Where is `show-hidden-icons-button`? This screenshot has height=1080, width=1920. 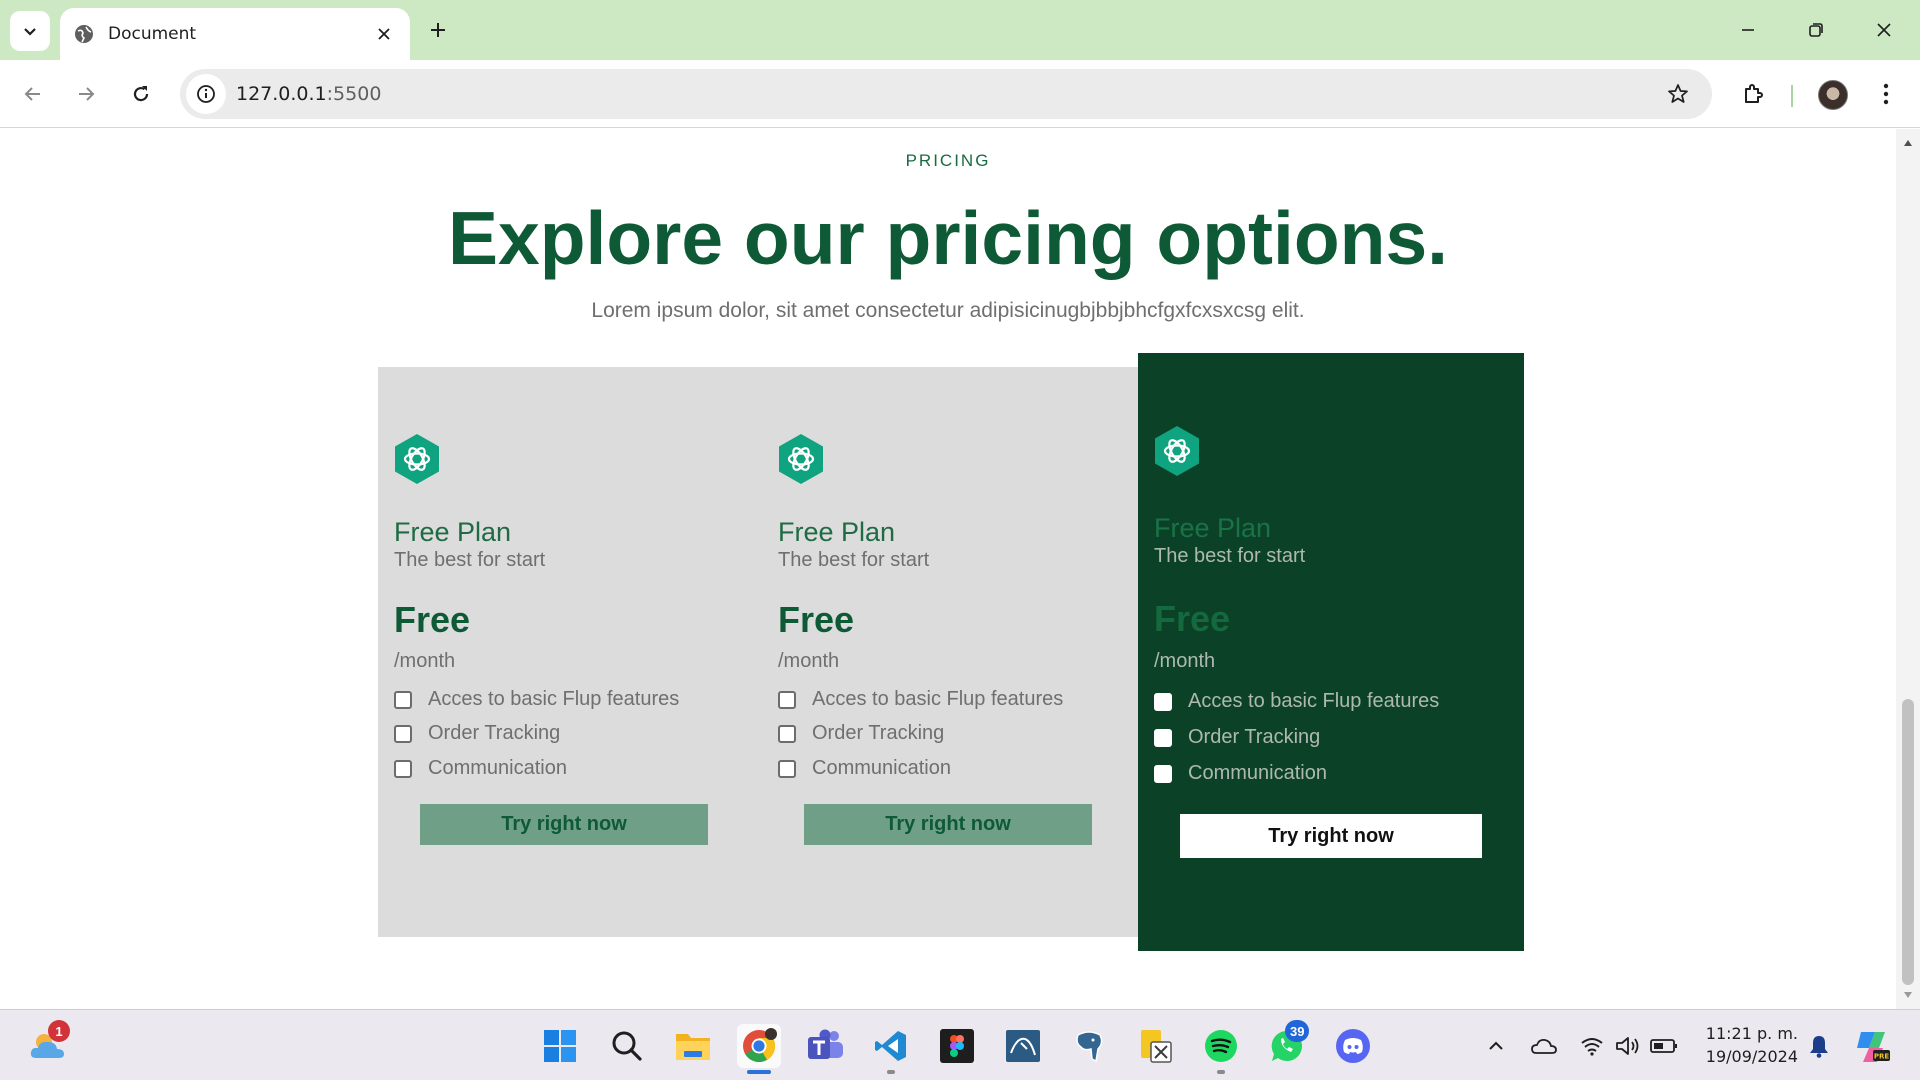 show-hidden-icons-button is located at coordinates (1496, 1046).